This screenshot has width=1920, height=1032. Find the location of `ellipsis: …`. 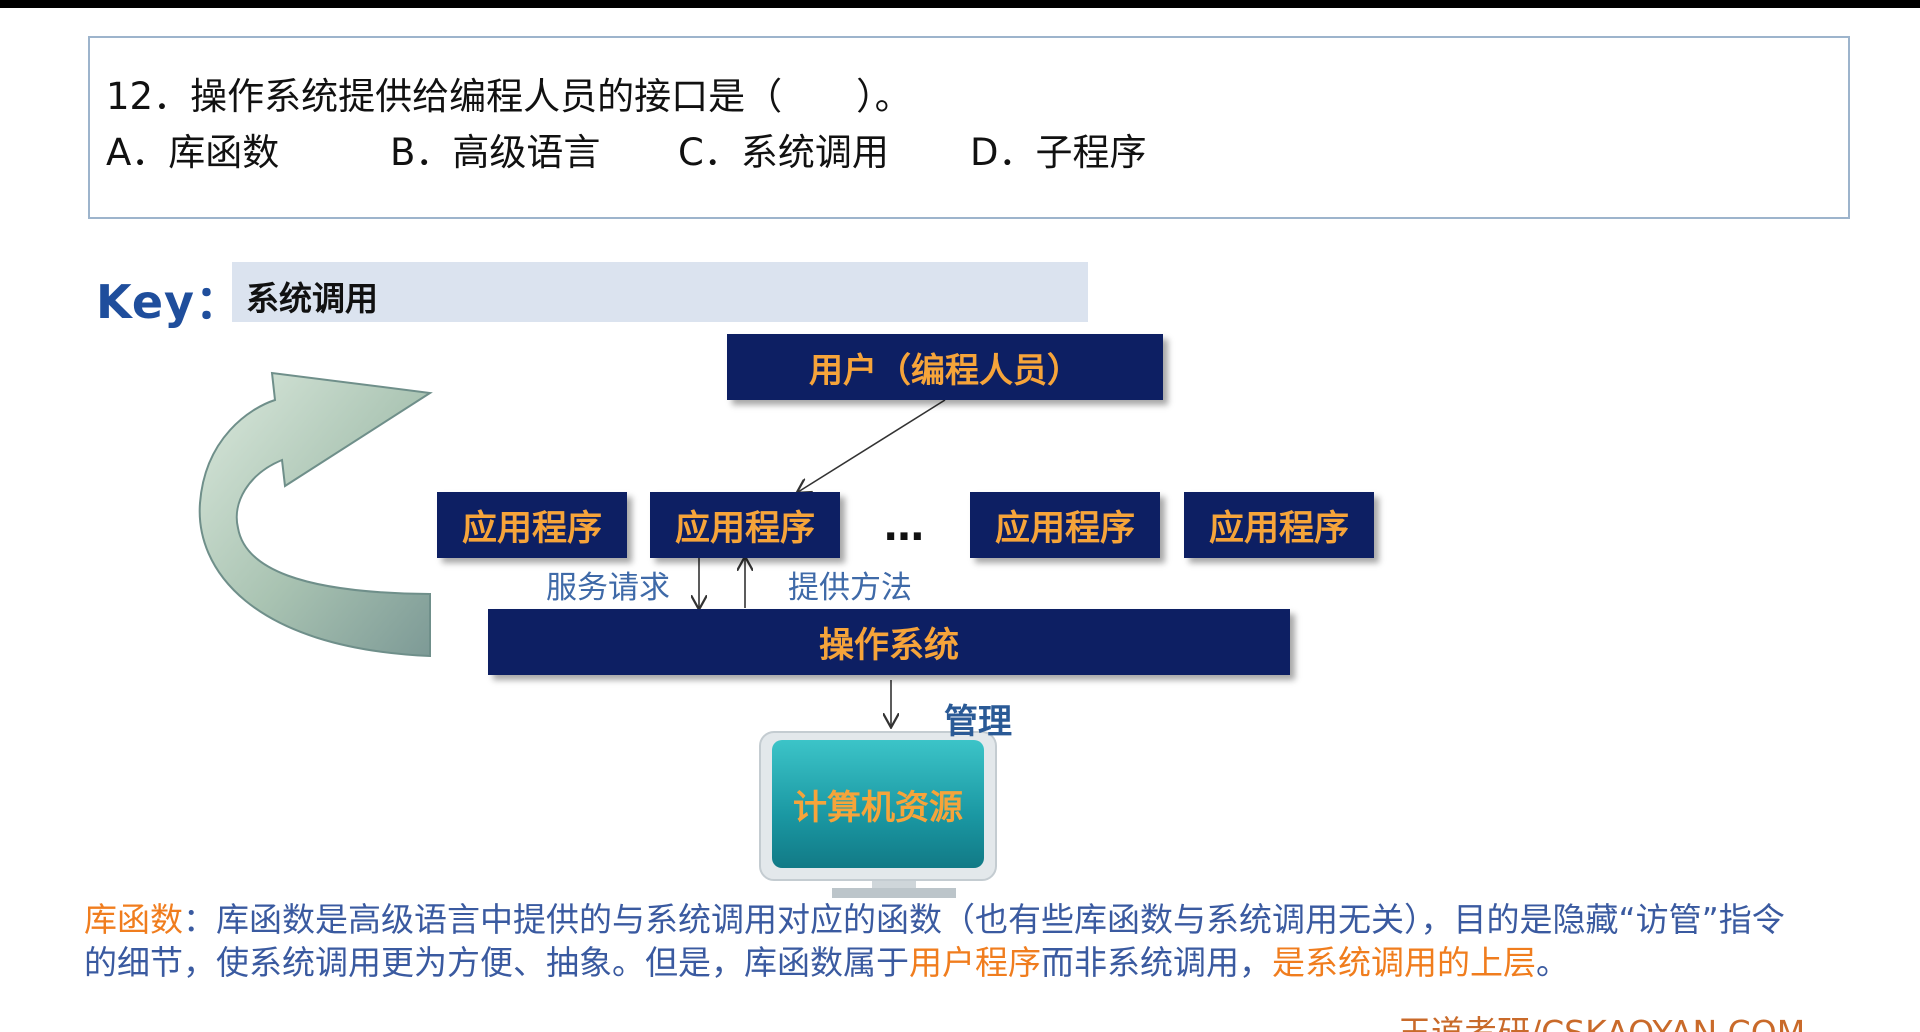

ellipsis: … is located at coordinates (906, 527).